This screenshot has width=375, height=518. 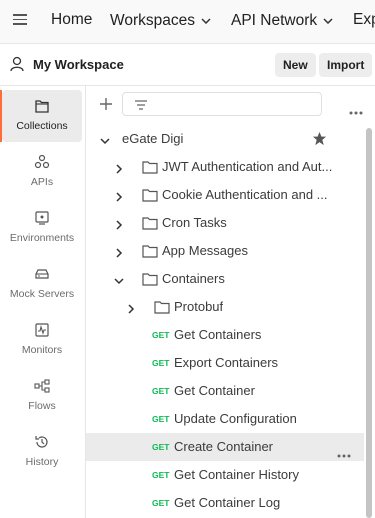 I want to click on workspace-header: My Workspace New Import, so click(x=187, y=65).